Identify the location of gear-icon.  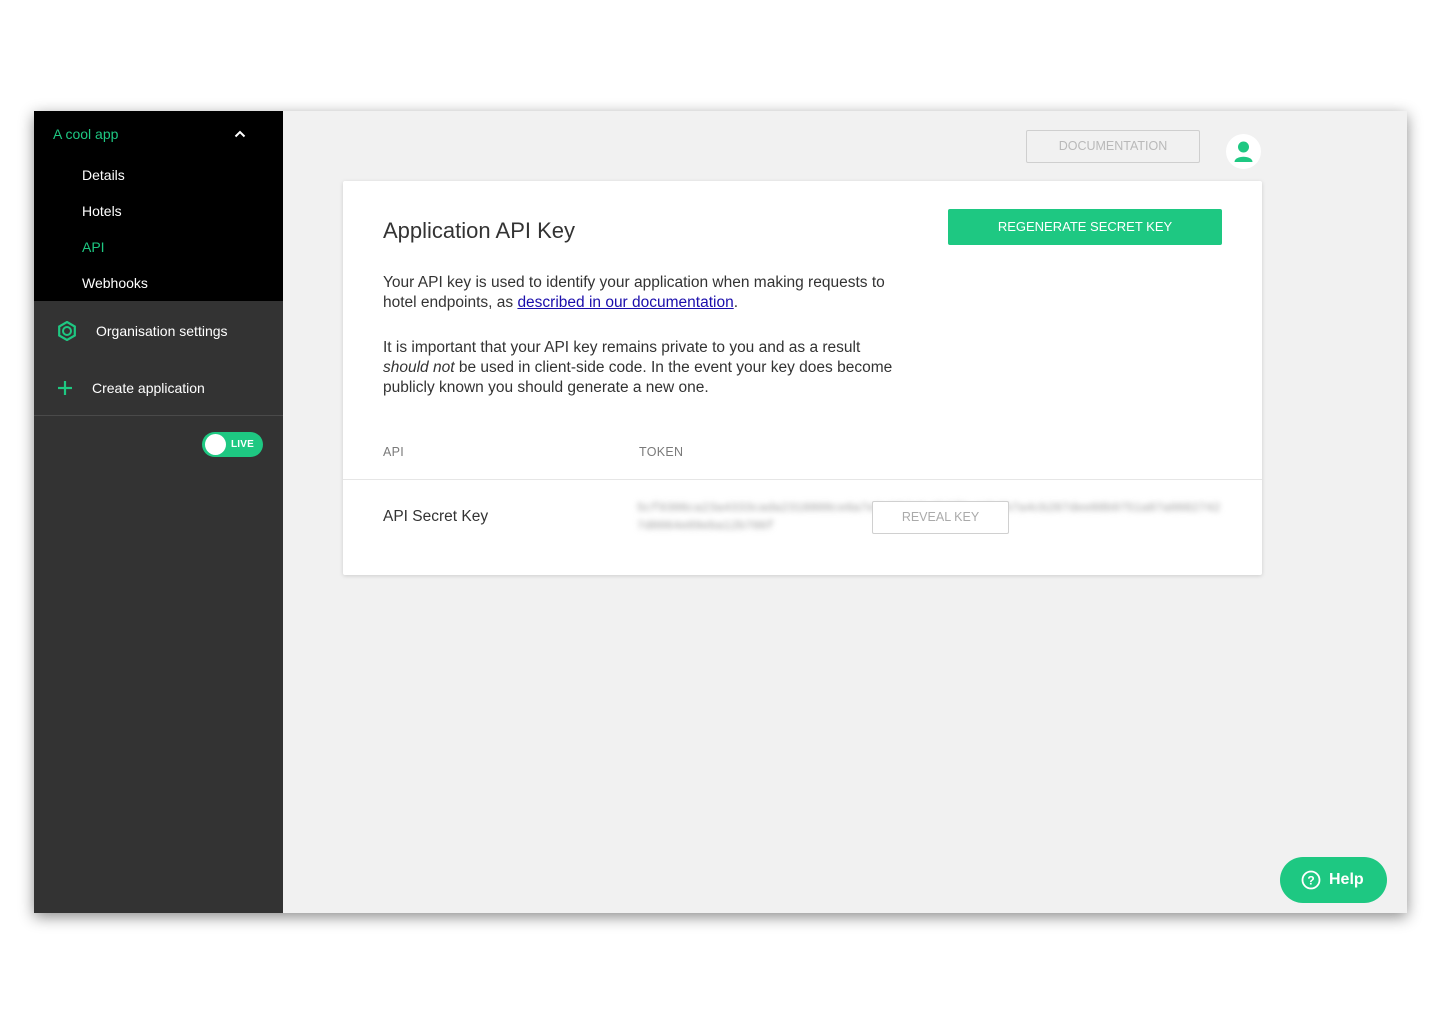
(67, 331).